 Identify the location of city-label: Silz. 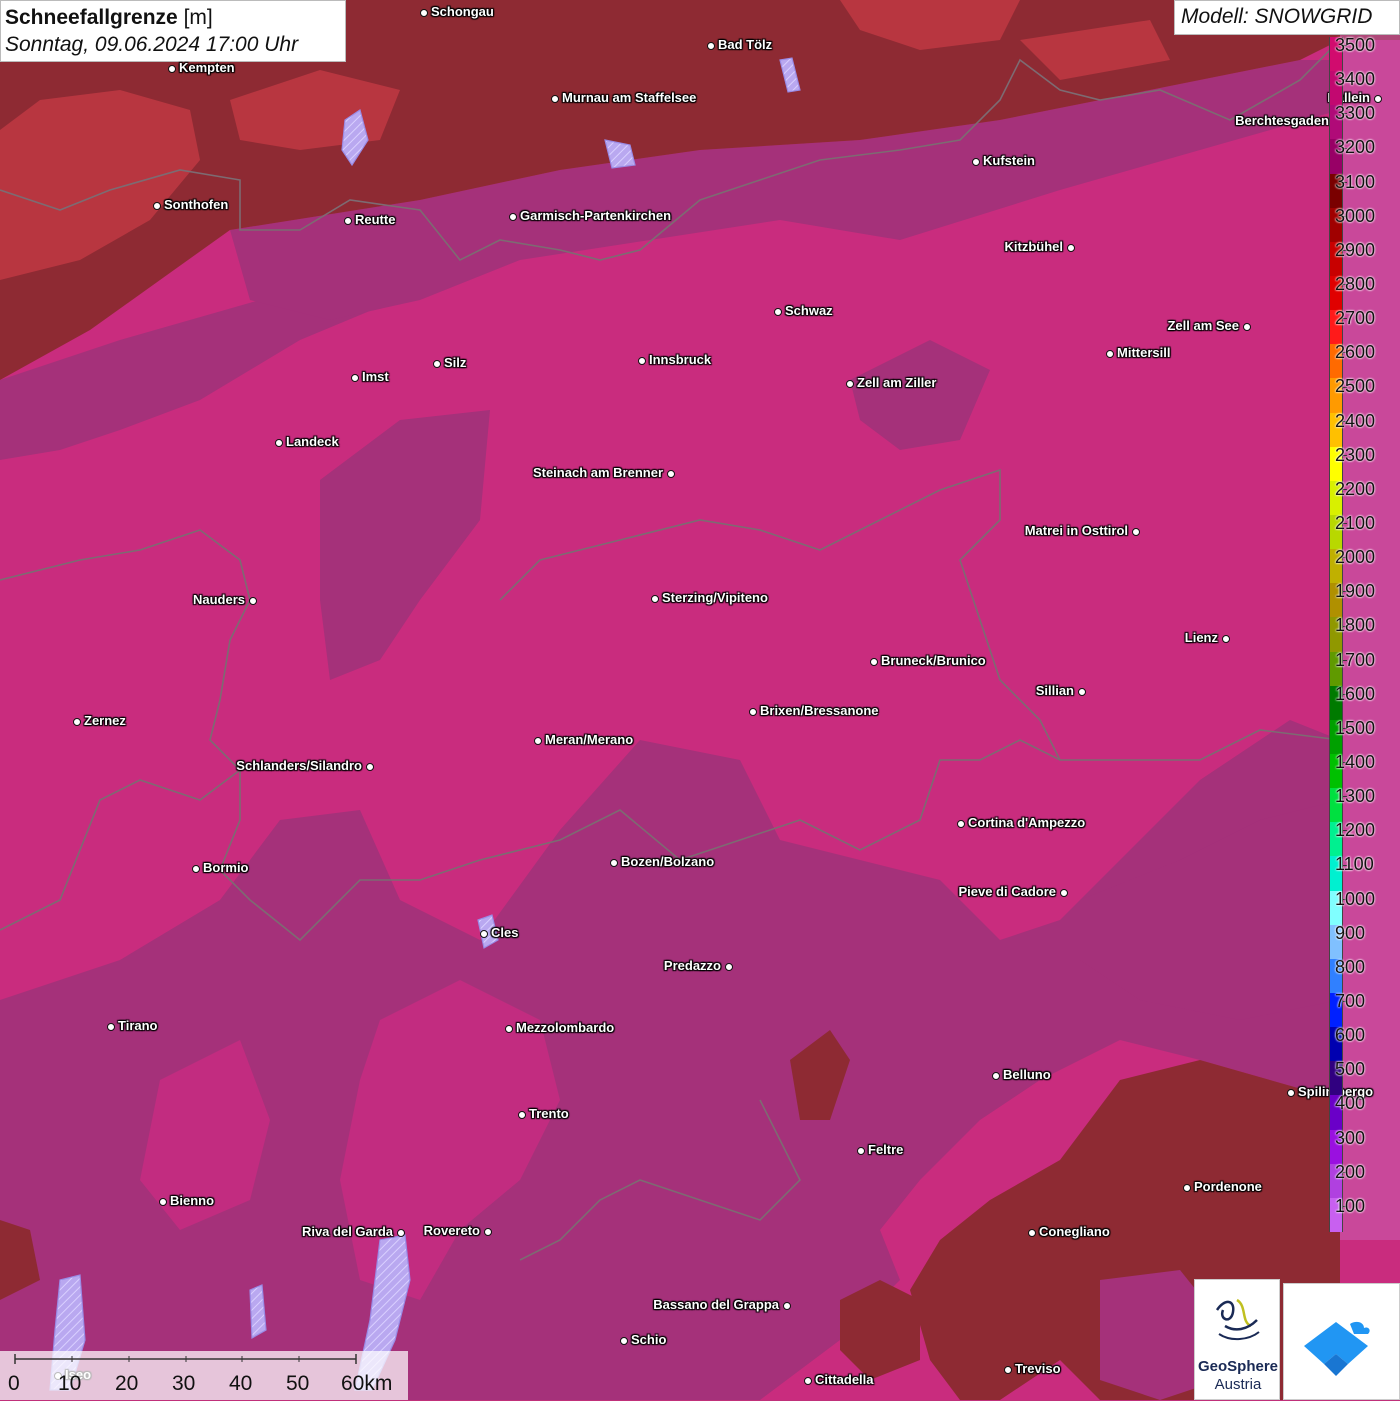
(455, 362).